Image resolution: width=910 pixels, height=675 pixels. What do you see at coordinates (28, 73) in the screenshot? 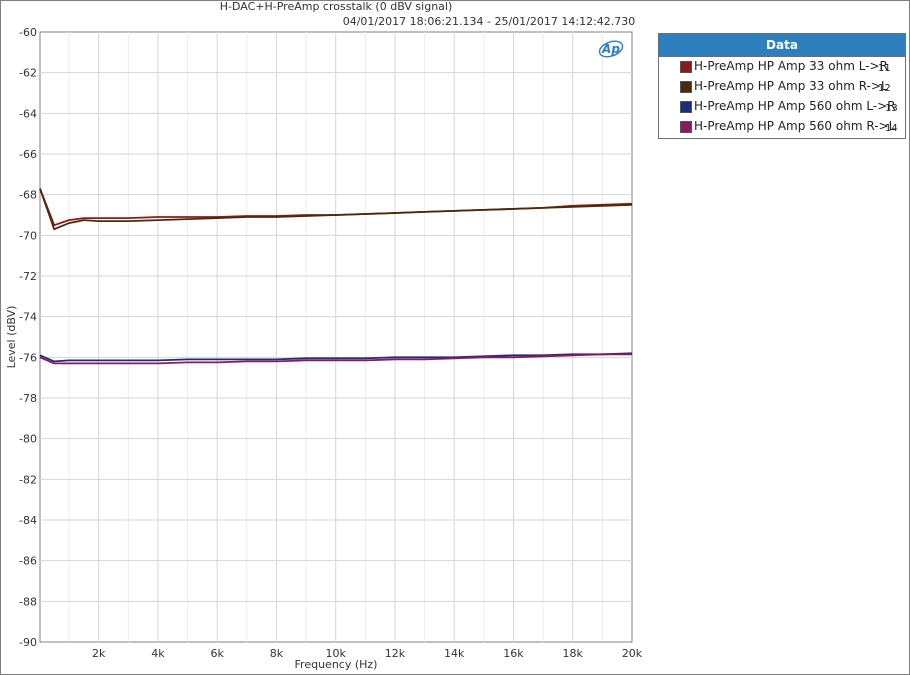
I see `y-tick-label: -62` at bounding box center [28, 73].